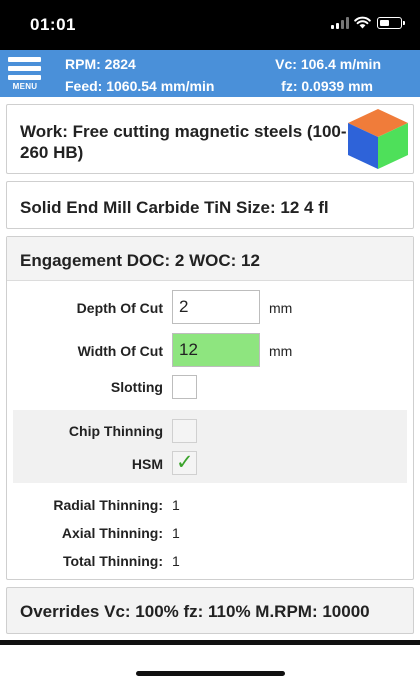 This screenshot has height=685, width=420. Describe the element at coordinates (176, 561) in the screenshot. I see `total-thinning-value: 1` at that location.